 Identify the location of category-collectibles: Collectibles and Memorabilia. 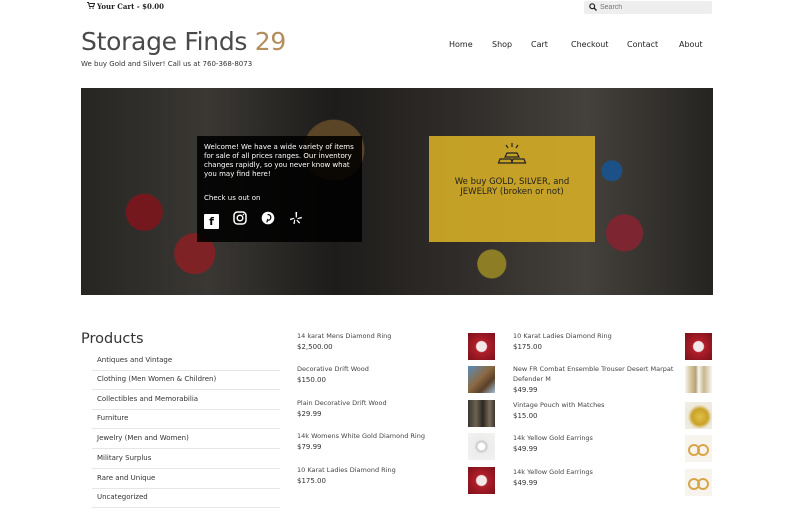
(186, 400).